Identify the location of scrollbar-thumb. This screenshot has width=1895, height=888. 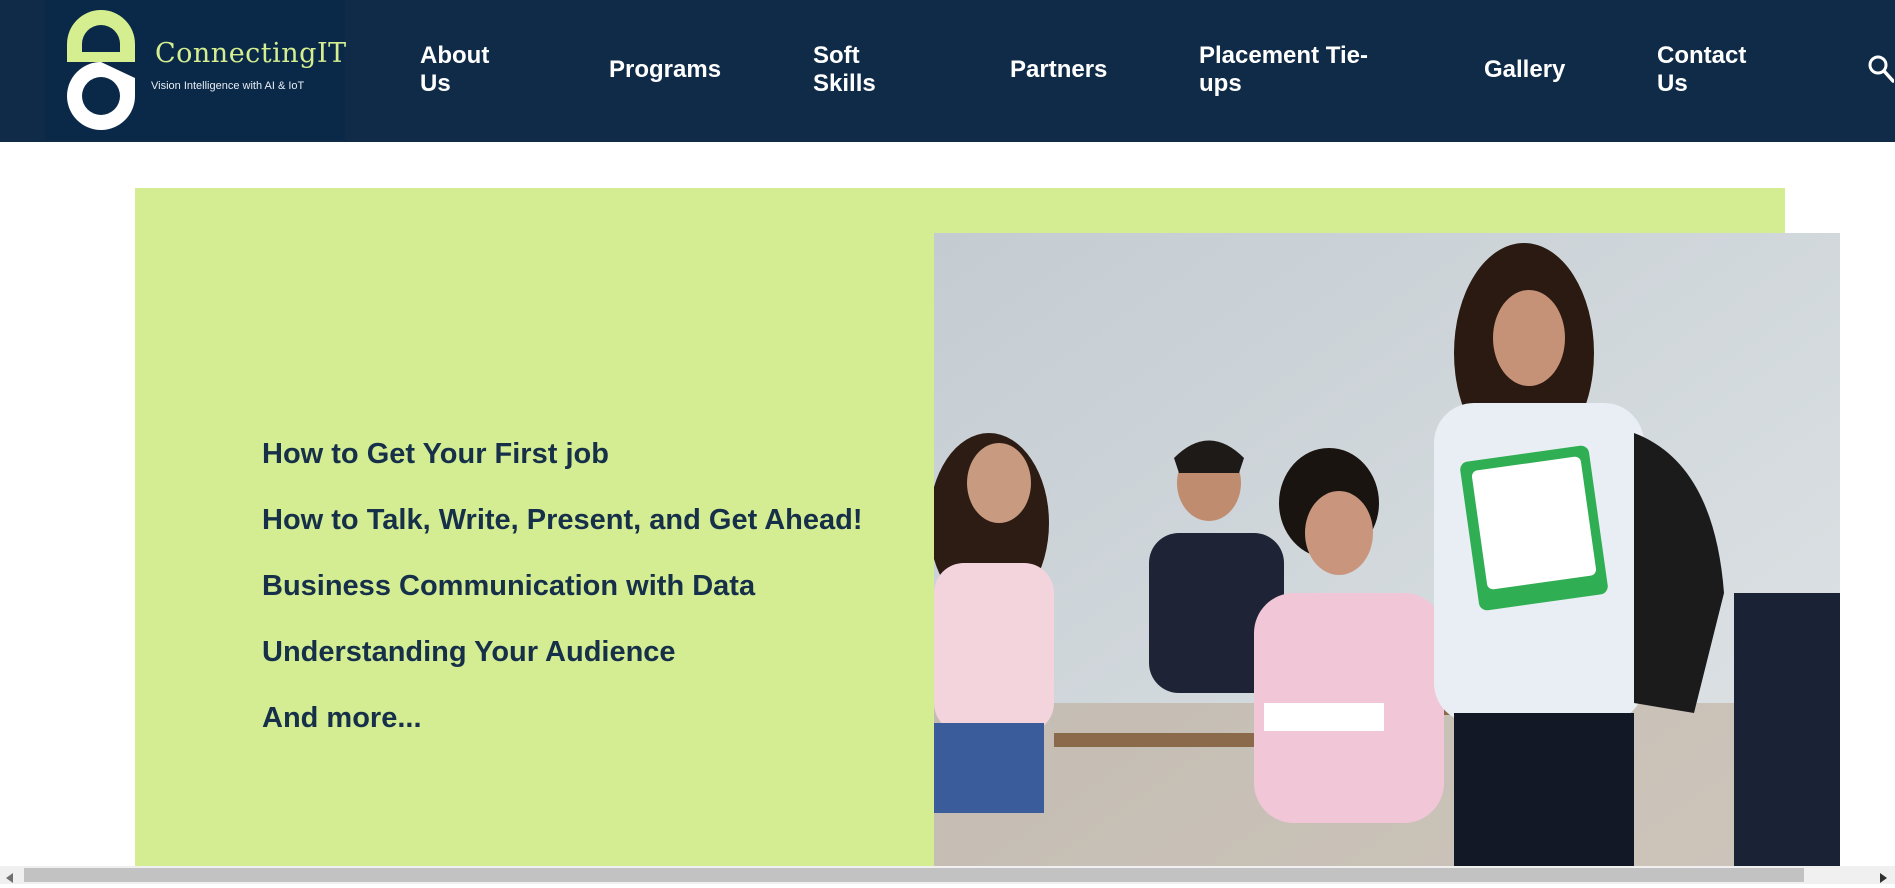
(914, 875).